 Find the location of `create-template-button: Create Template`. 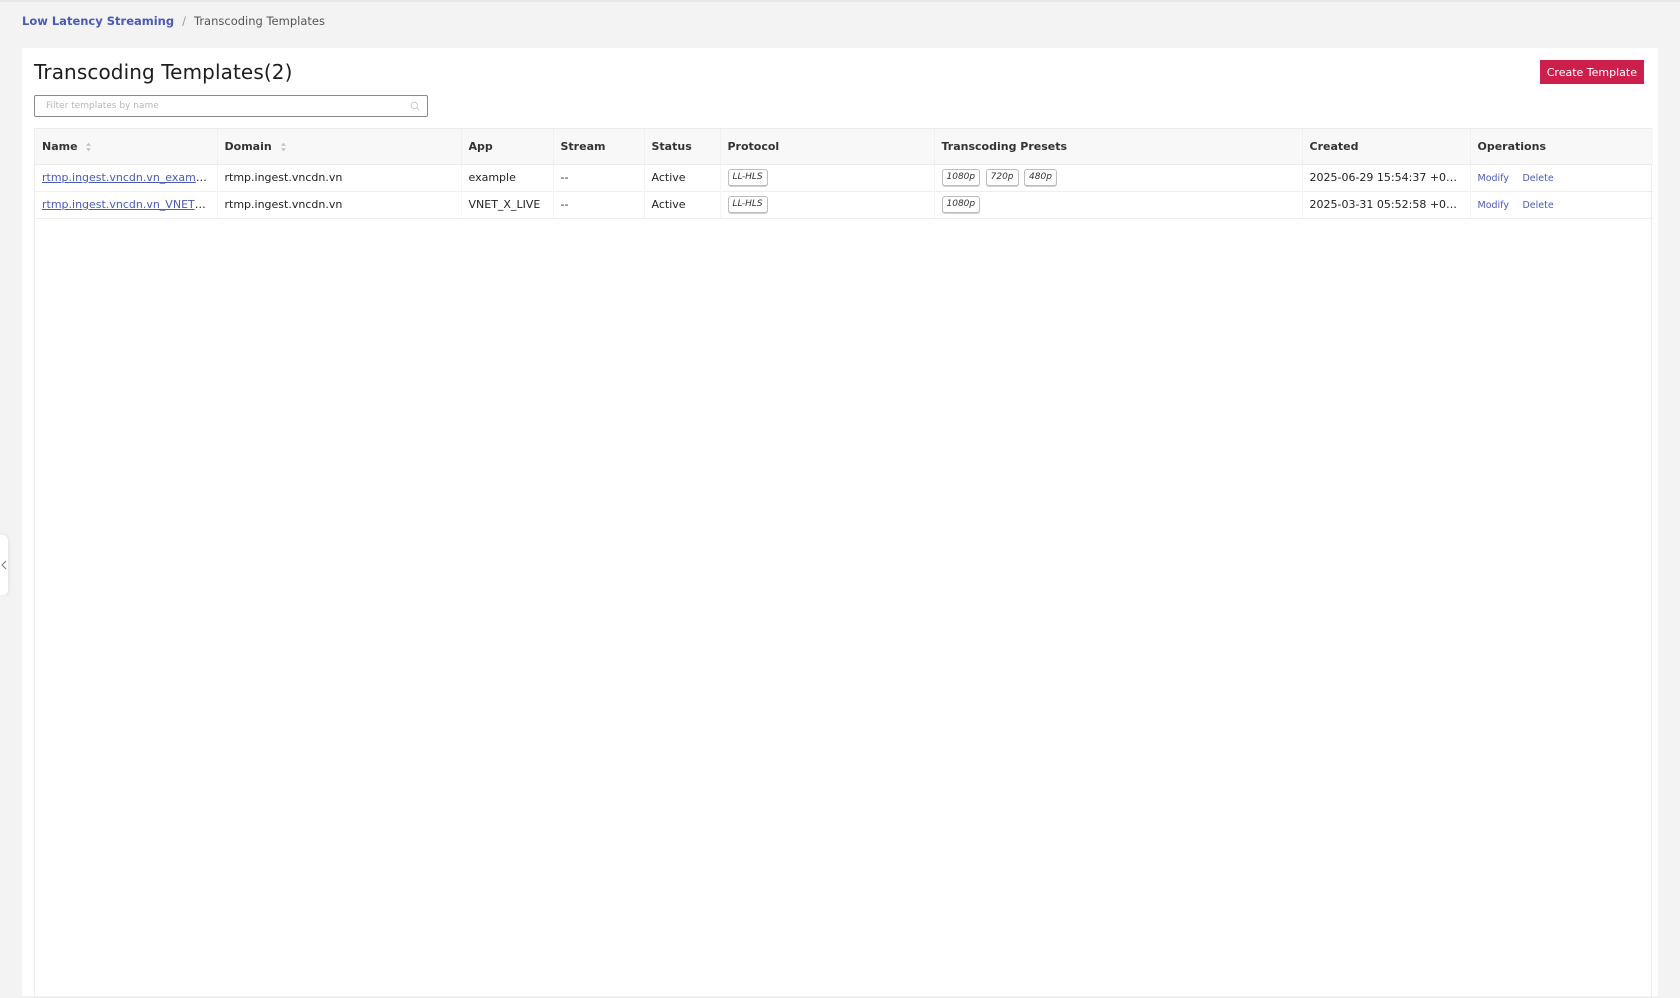

create-template-button: Create Template is located at coordinates (1591, 72).